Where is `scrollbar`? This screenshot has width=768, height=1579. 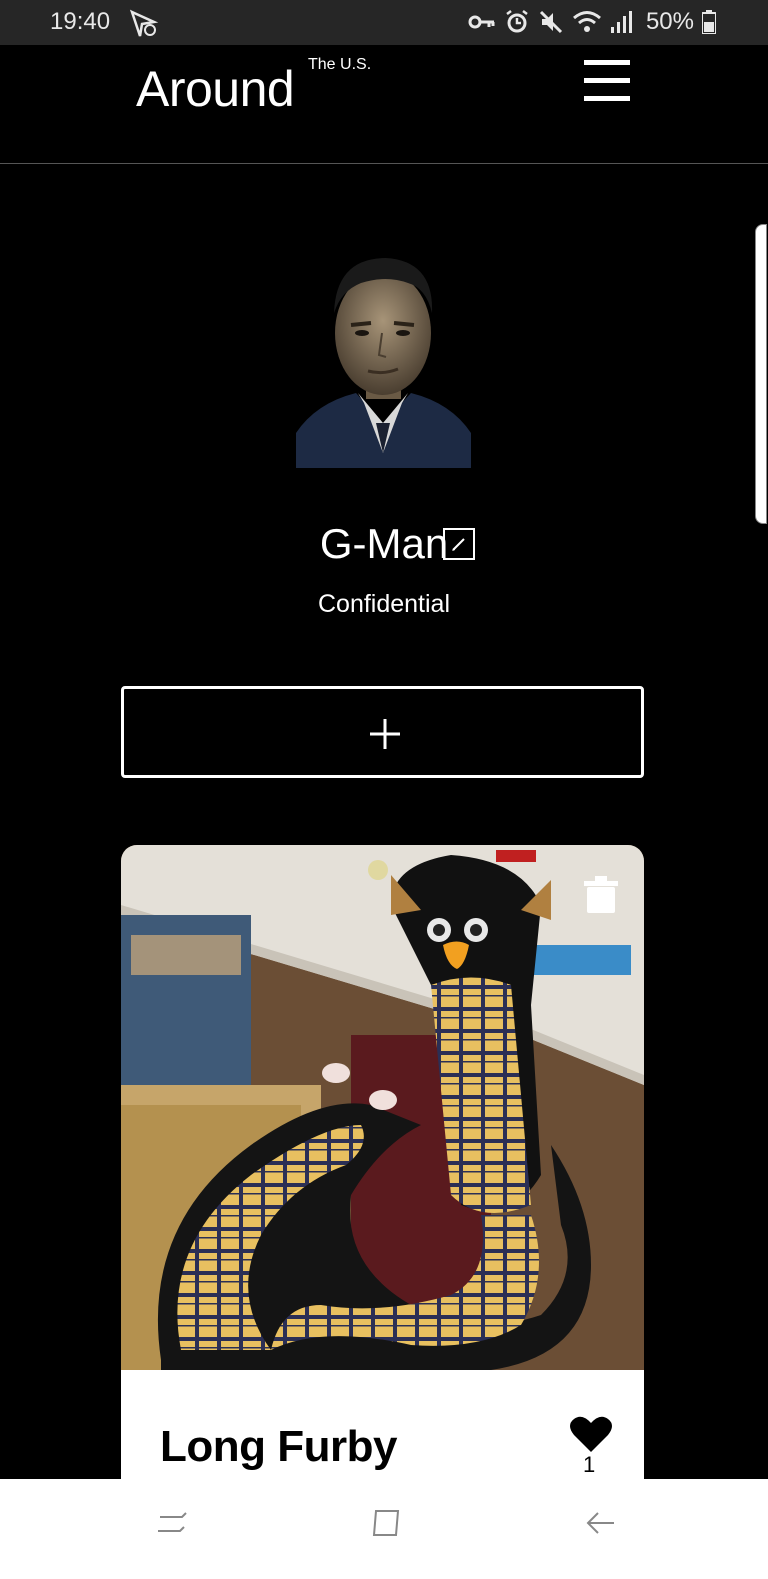 scrollbar is located at coordinates (761, 374).